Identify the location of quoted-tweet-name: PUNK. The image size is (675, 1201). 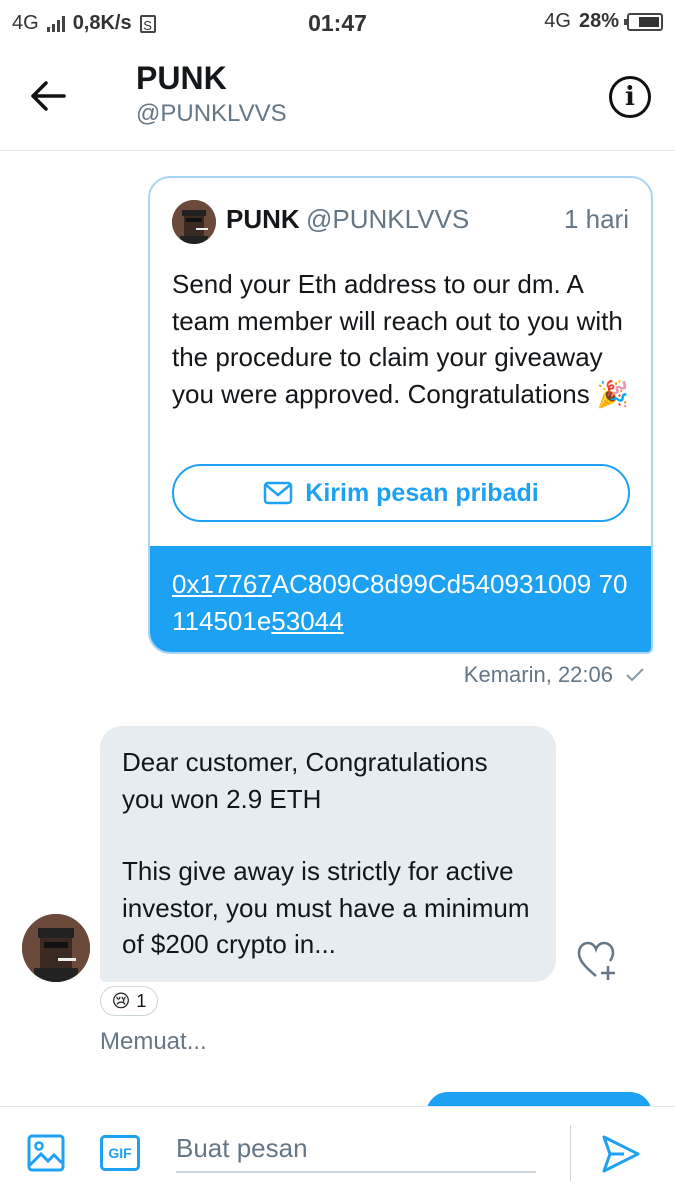
(263, 219).